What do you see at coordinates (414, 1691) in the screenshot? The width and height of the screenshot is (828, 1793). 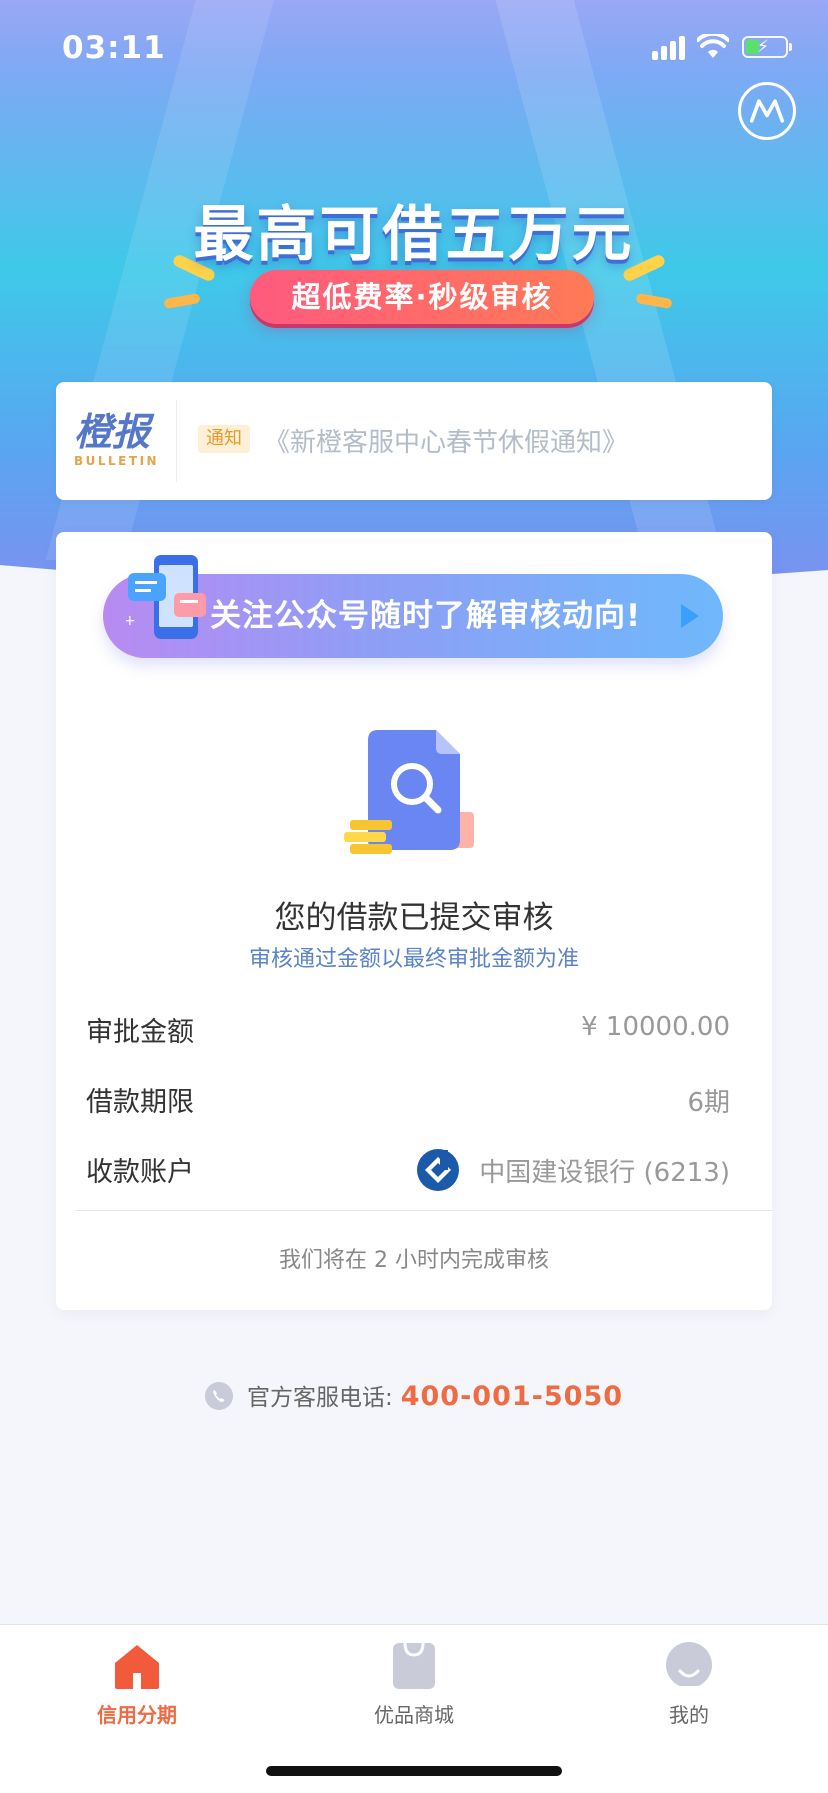 I see `tab-mall: 优品商城` at bounding box center [414, 1691].